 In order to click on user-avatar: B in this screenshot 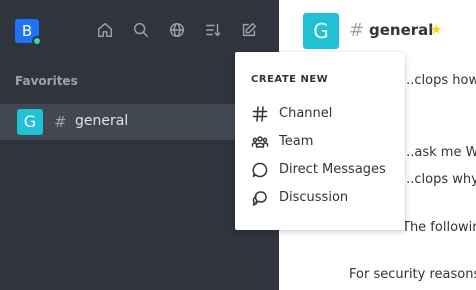, I will do `click(28, 32)`.